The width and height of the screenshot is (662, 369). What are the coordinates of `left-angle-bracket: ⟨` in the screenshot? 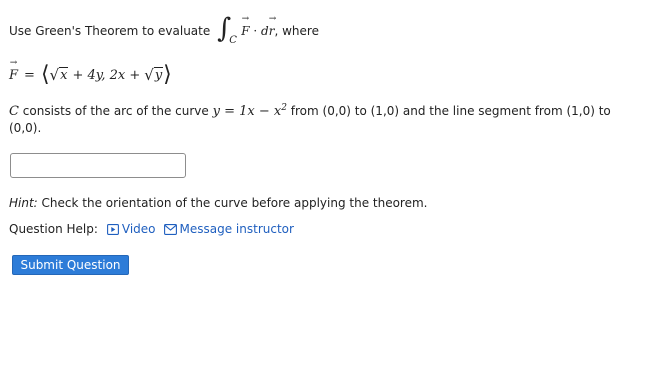 It's located at (45, 74).